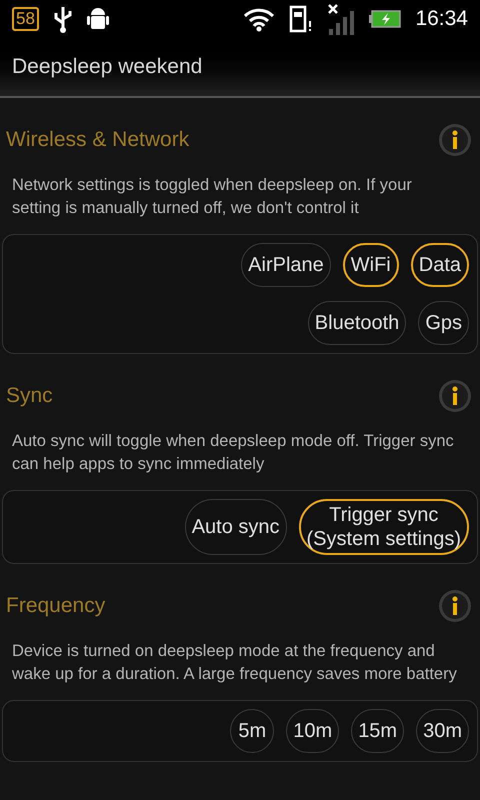  Describe the element at coordinates (252, 731) in the screenshot. I see `option-toggle: 5m` at that location.